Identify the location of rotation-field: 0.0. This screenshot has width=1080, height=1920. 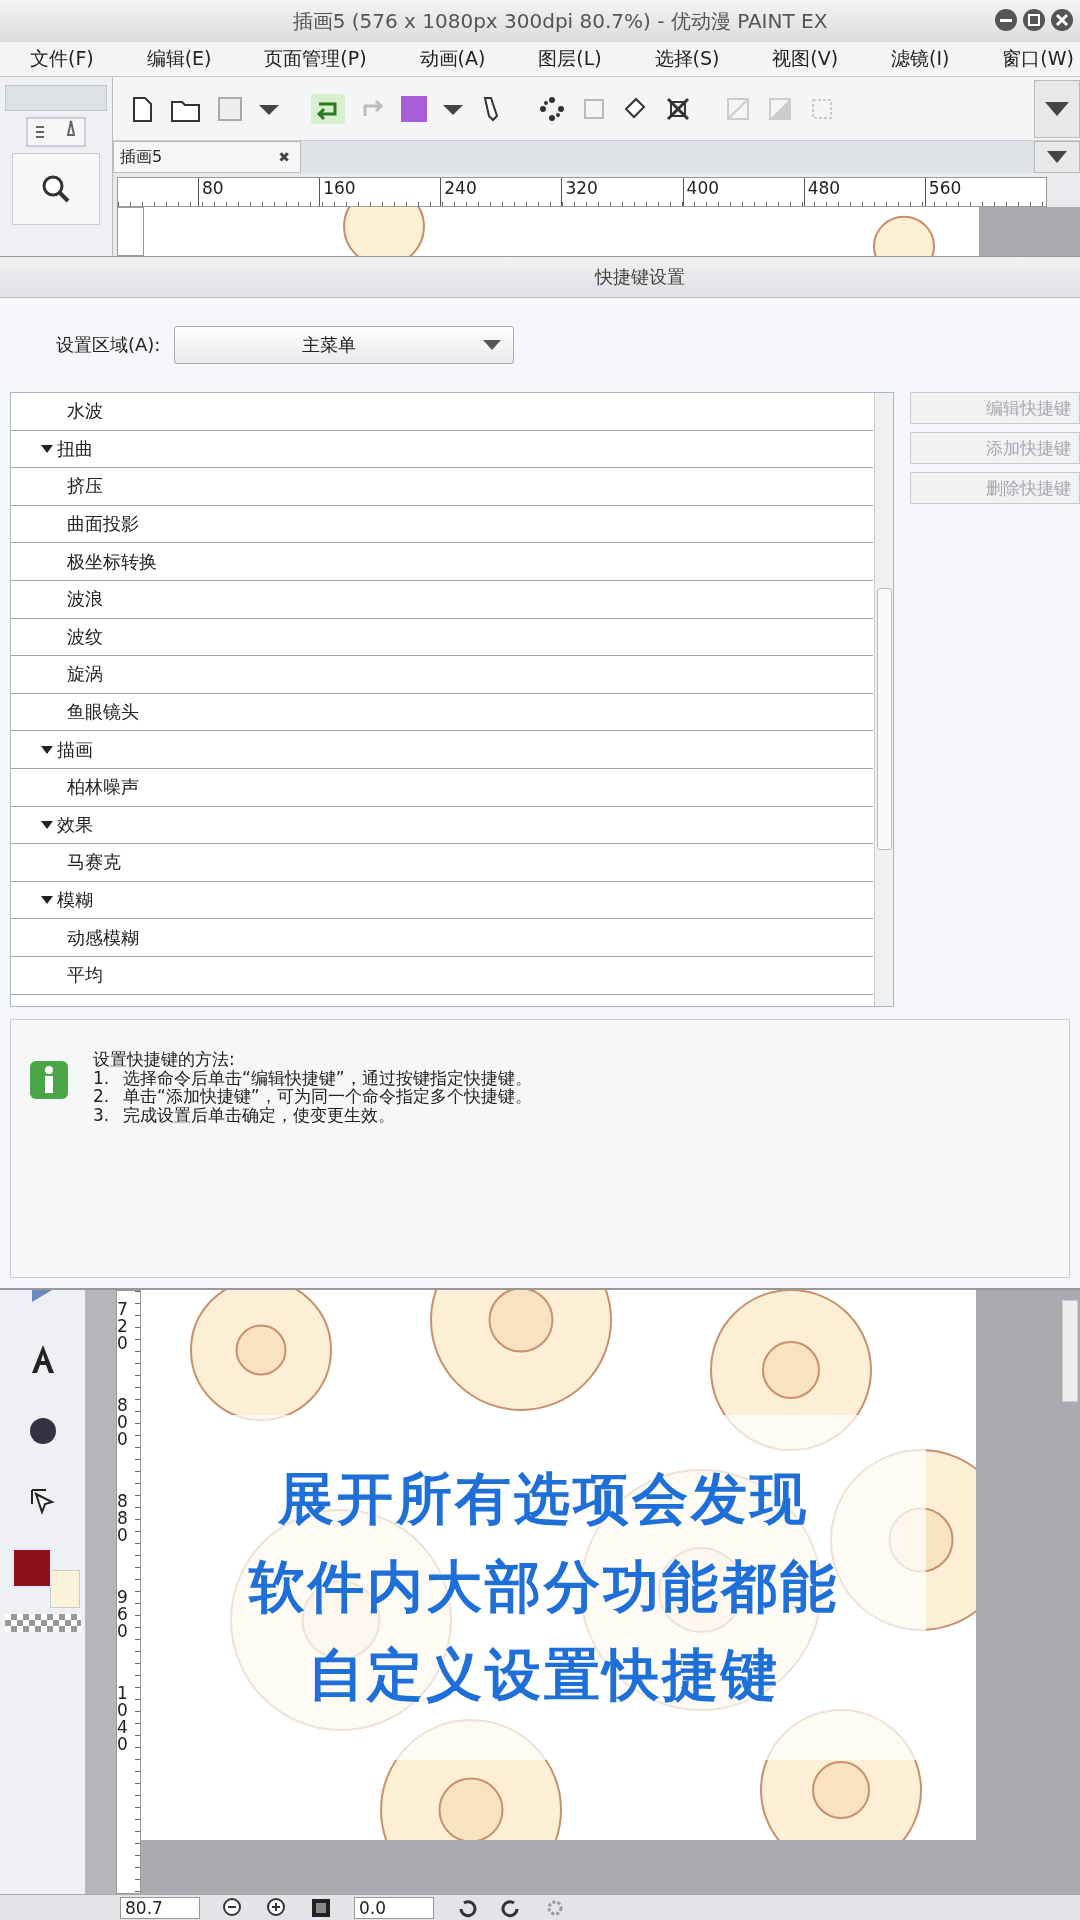
(394, 1907).